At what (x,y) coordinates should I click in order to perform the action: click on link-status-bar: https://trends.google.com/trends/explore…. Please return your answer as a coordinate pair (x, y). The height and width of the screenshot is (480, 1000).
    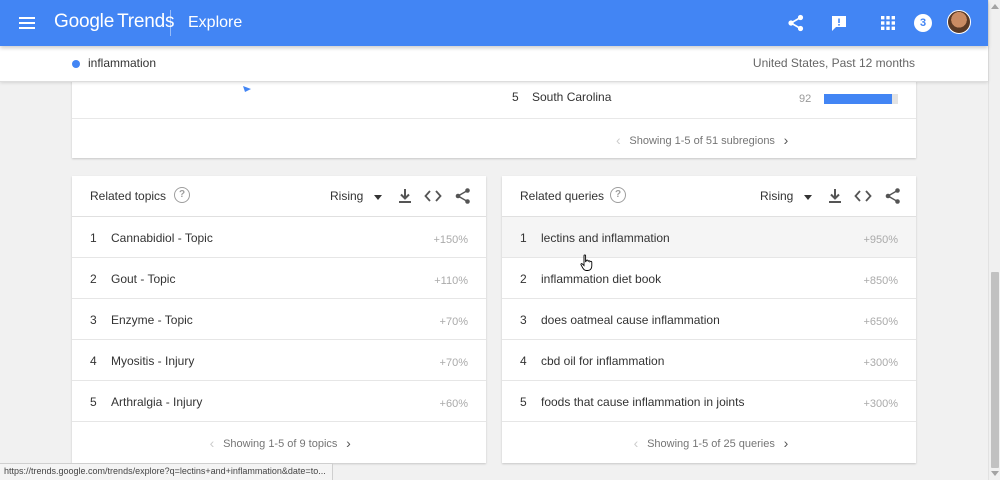
    Looking at the image, I should click on (166, 471).